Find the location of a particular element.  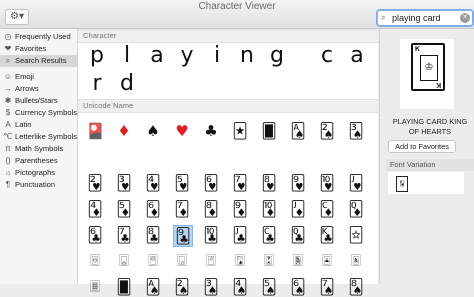

sidebar-item-label: Bullets/Stars is located at coordinates (36, 100).